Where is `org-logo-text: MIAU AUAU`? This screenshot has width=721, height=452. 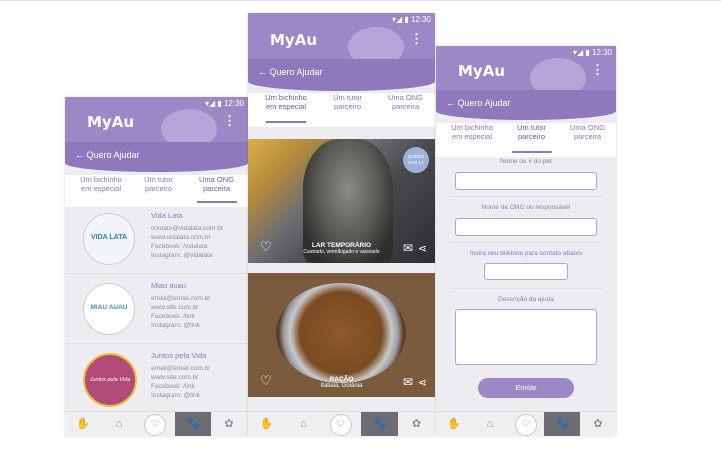 org-logo-text: MIAU AUAU is located at coordinates (109, 307).